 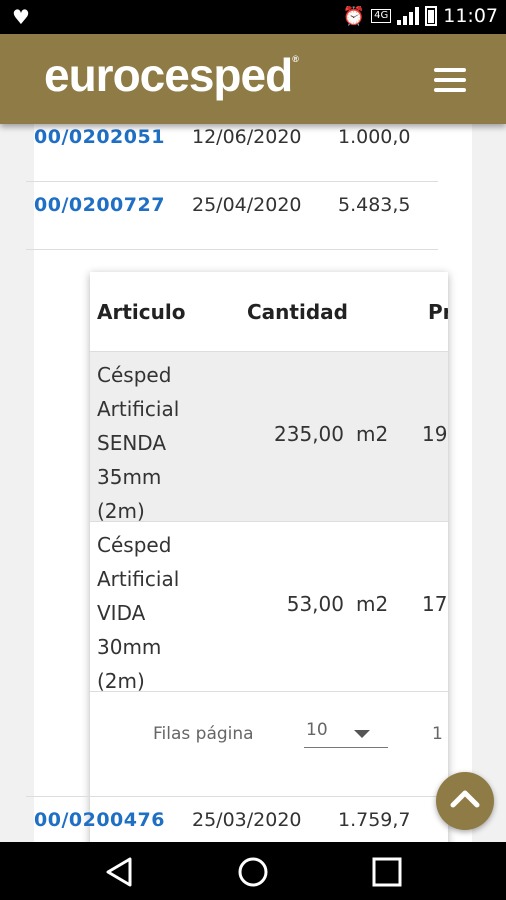 I want to click on back-icon, so click(x=120, y=872).